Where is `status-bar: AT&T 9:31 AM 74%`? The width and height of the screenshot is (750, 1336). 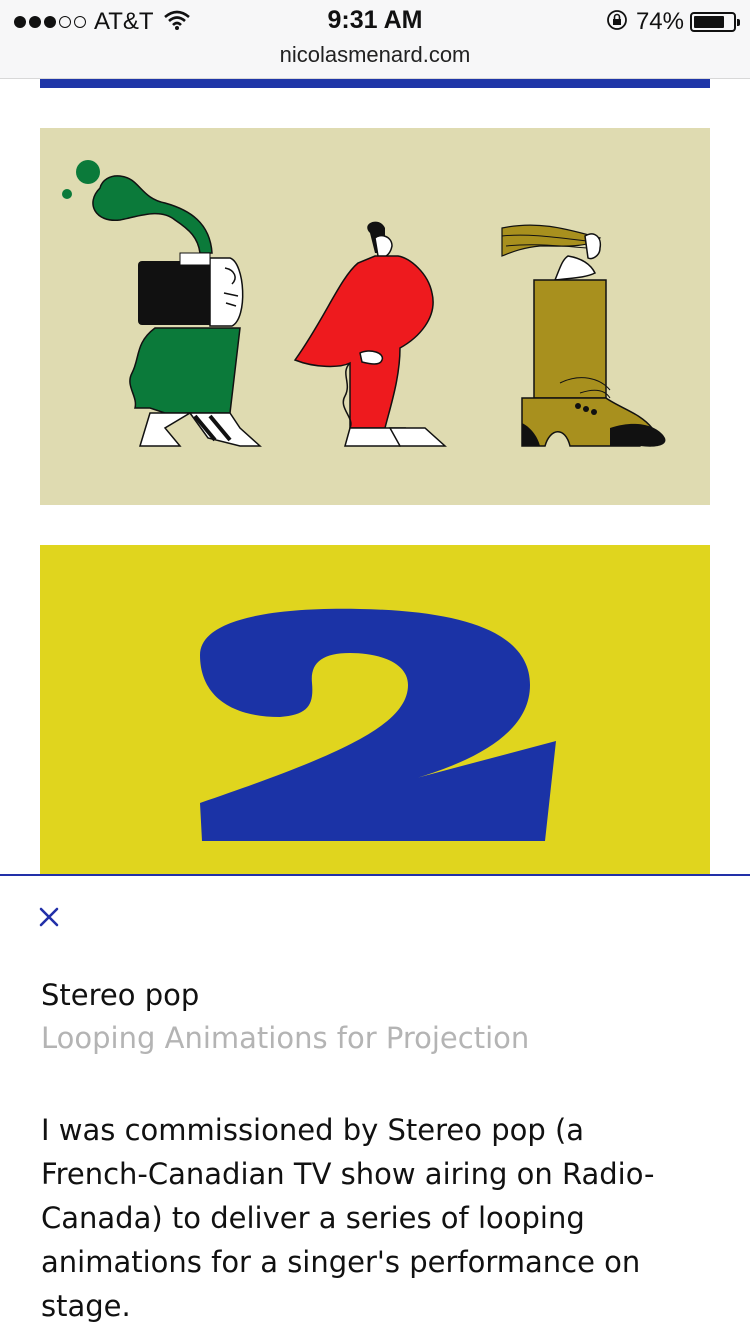
status-bar: AT&T 9:31 AM 74% is located at coordinates (375, 20).